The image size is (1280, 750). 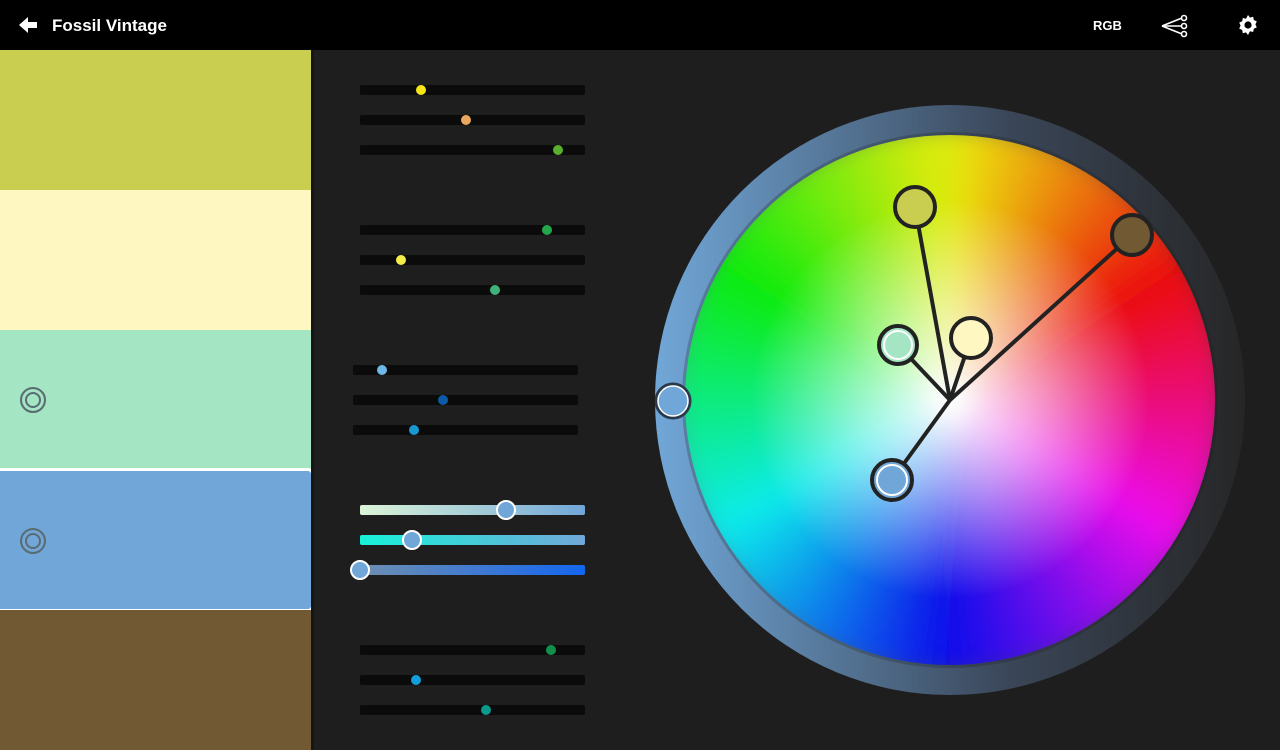 What do you see at coordinates (640, 25) in the screenshot?
I see `top-bar: Fossil Vintage RGB` at bounding box center [640, 25].